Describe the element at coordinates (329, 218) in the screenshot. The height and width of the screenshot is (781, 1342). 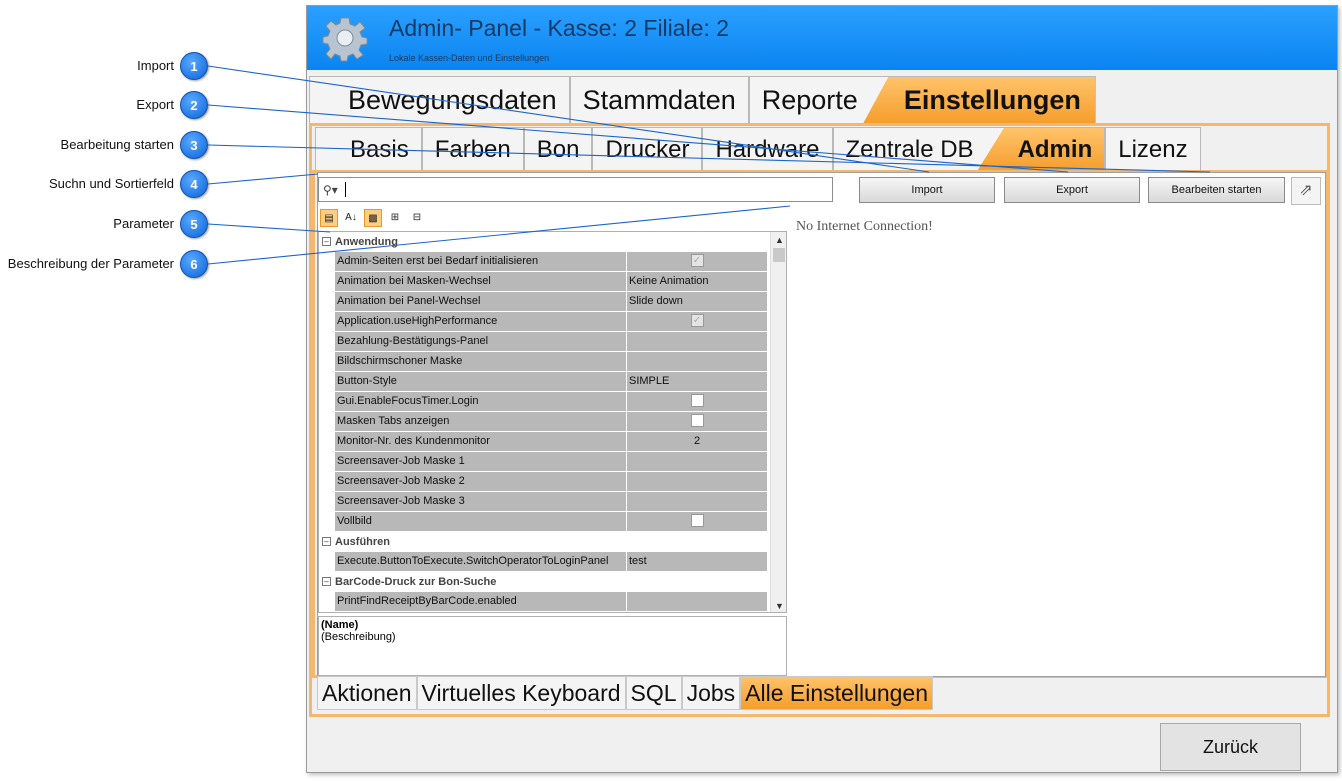
I see `categorized-view-icon: ▤` at that location.